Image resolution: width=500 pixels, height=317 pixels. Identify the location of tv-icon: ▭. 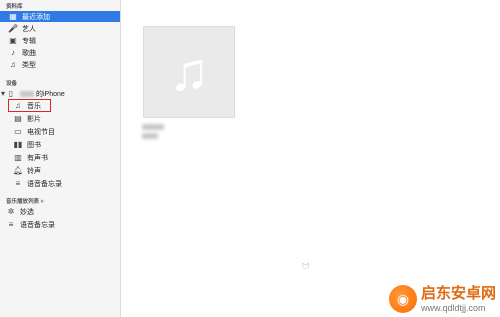
(18, 131).